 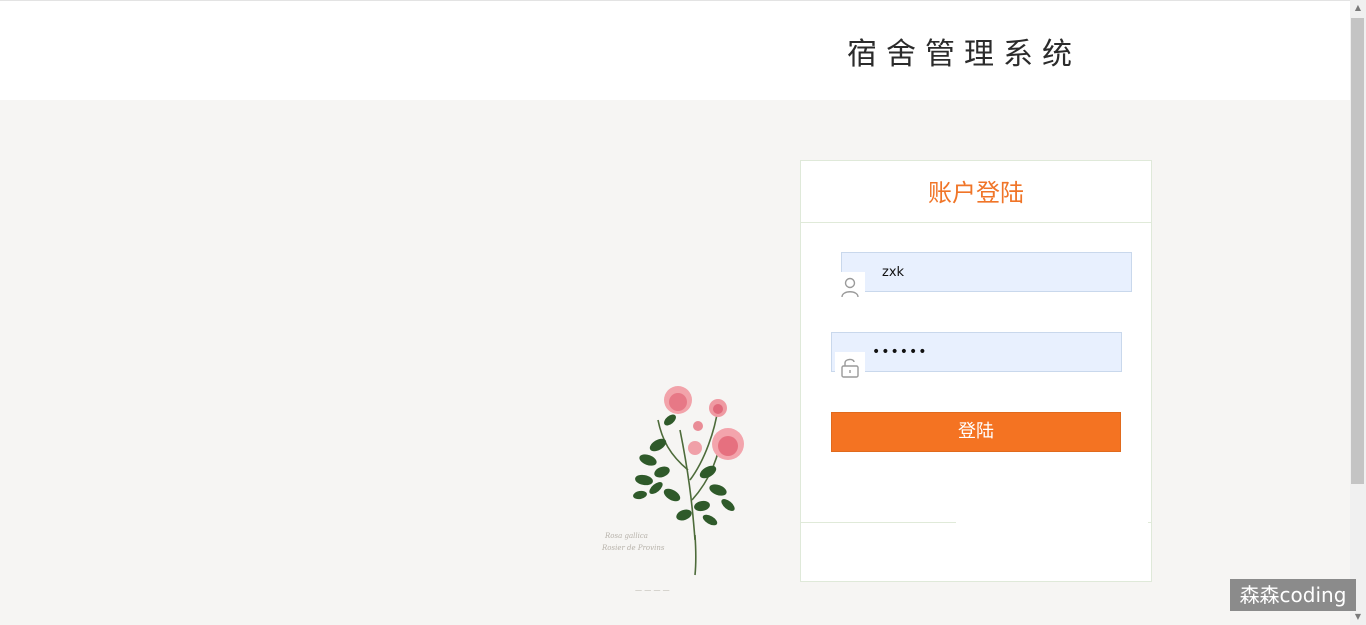 I want to click on scroll-up-icon: ▲, so click(x=1358, y=8).